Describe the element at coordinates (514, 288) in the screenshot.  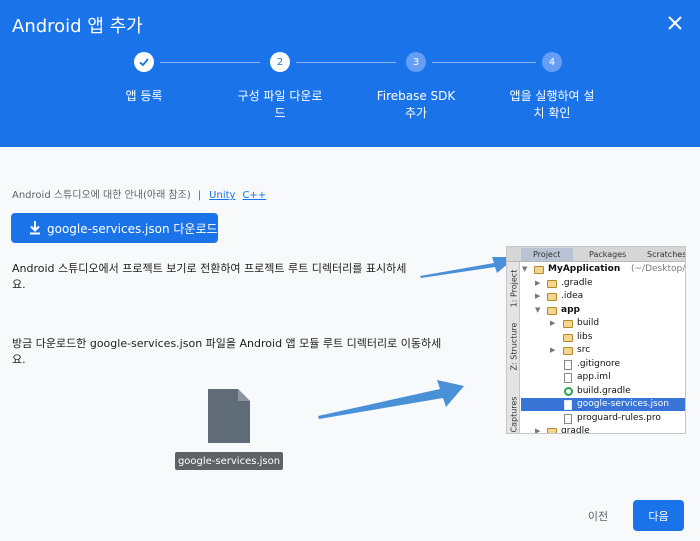
I see `side-tab-project: 1: Project` at that location.